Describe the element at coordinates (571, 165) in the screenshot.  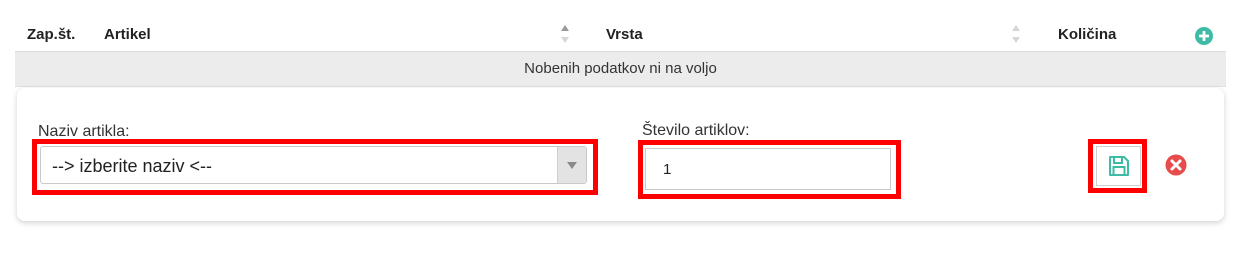
I see `chevron-down-icon` at that location.